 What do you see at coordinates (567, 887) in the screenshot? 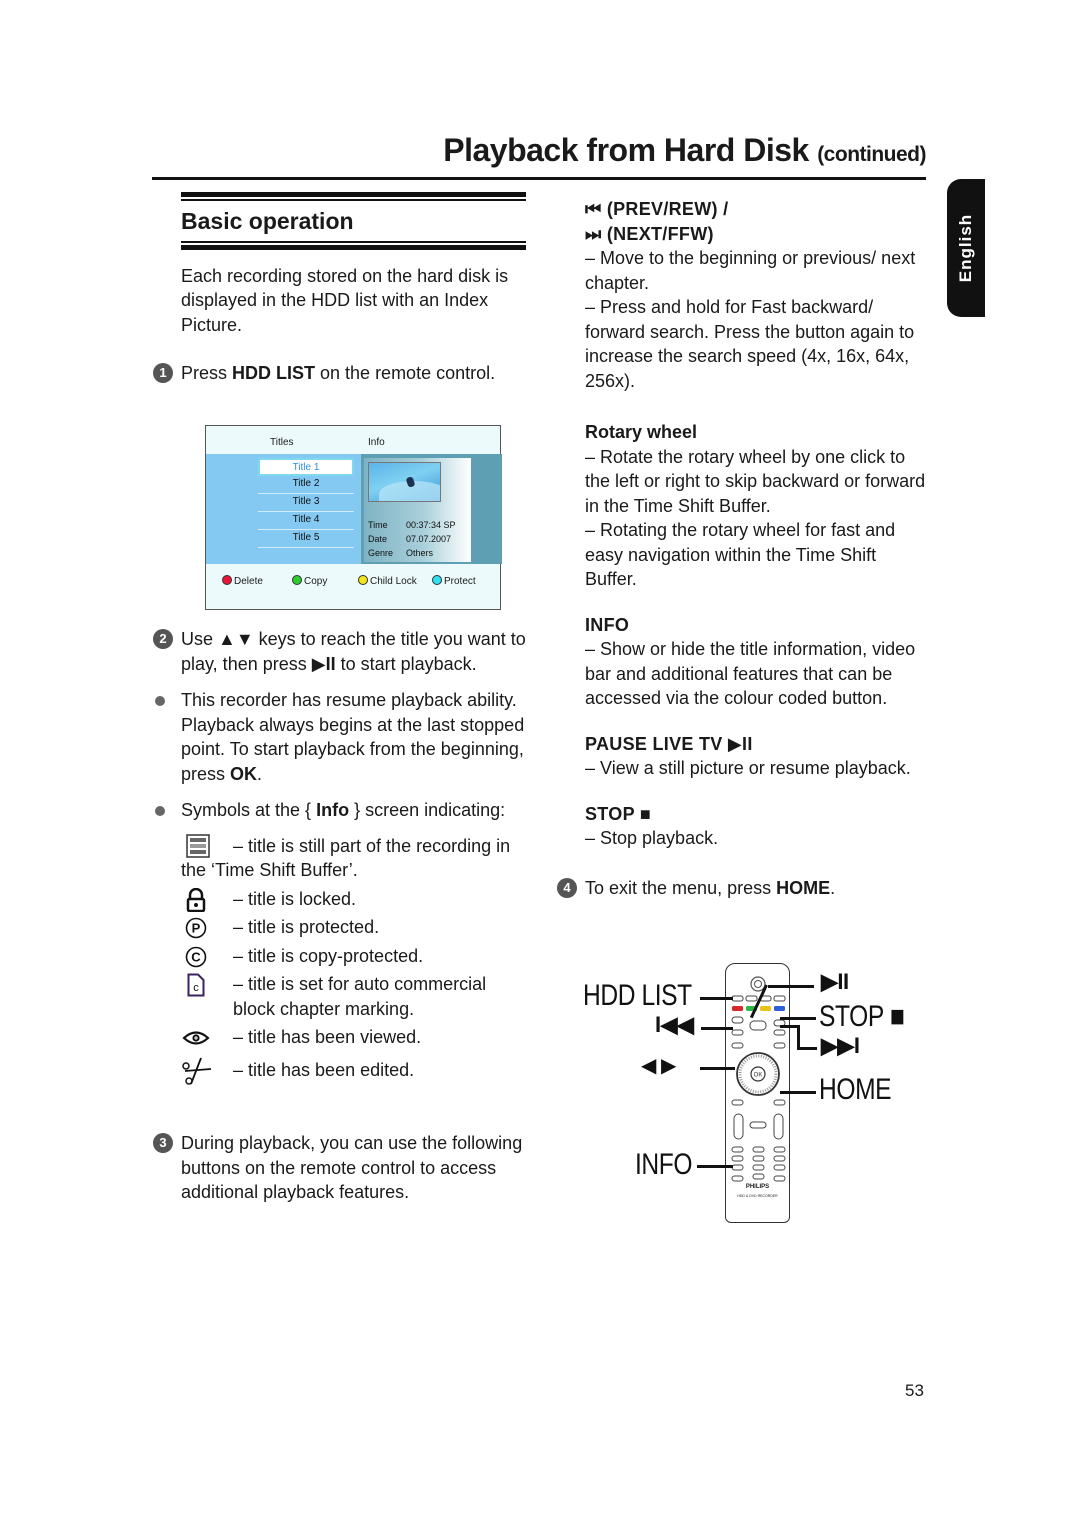
I see `step-number-icon: 4` at bounding box center [567, 887].